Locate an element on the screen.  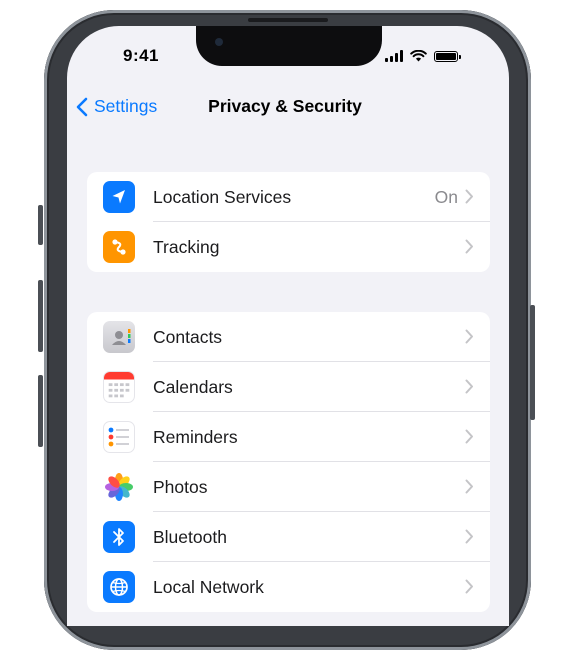
row-contacts: Contacts is located at coordinates (288, 337).